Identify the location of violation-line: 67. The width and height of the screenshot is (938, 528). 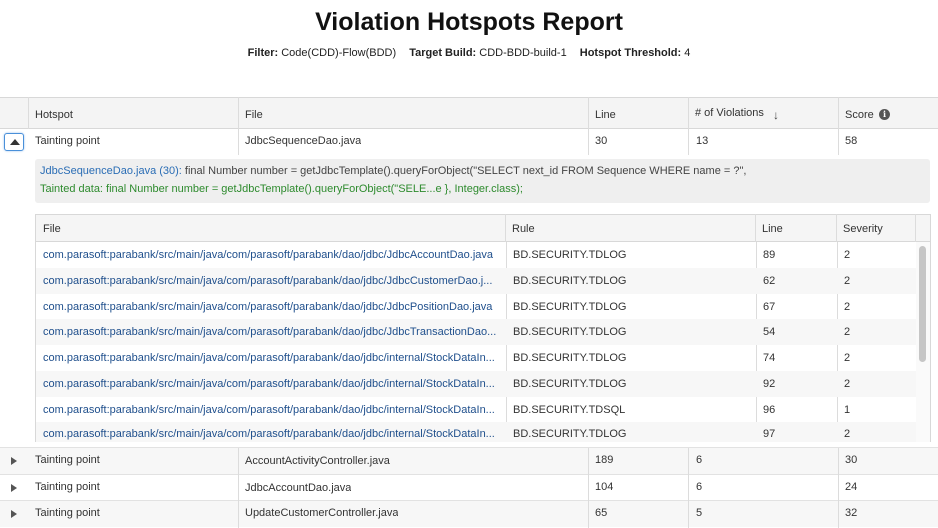
(769, 307).